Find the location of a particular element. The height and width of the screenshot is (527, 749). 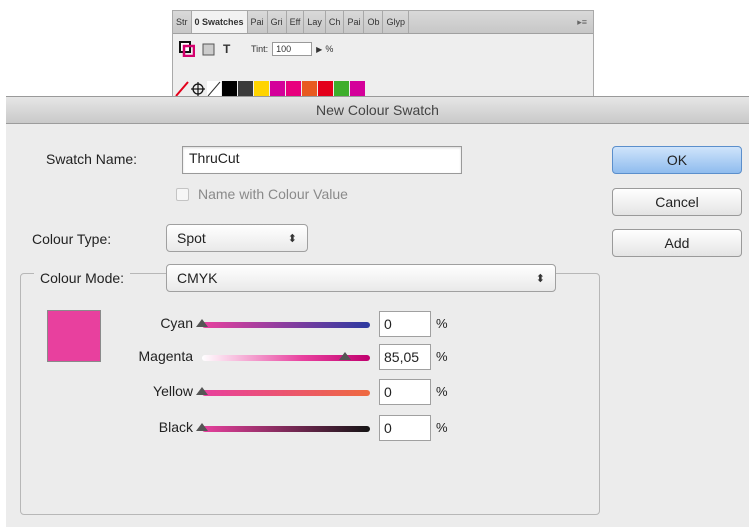

colour-preview-swatch is located at coordinates (74, 336).